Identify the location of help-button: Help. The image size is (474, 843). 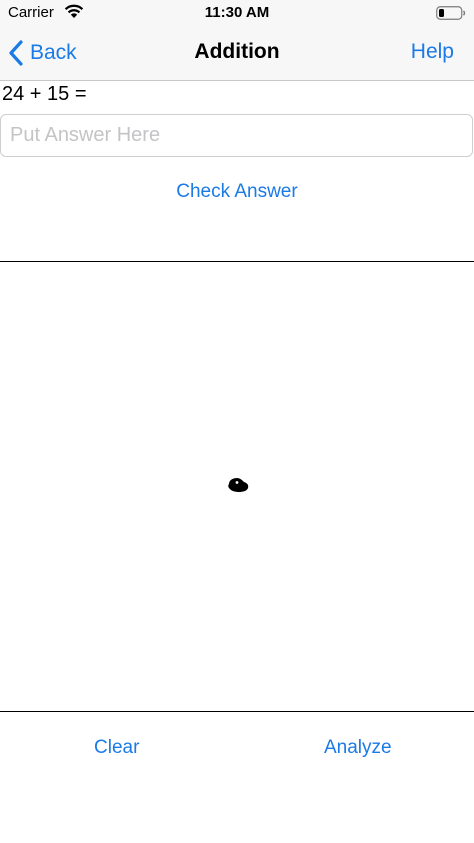
(432, 52).